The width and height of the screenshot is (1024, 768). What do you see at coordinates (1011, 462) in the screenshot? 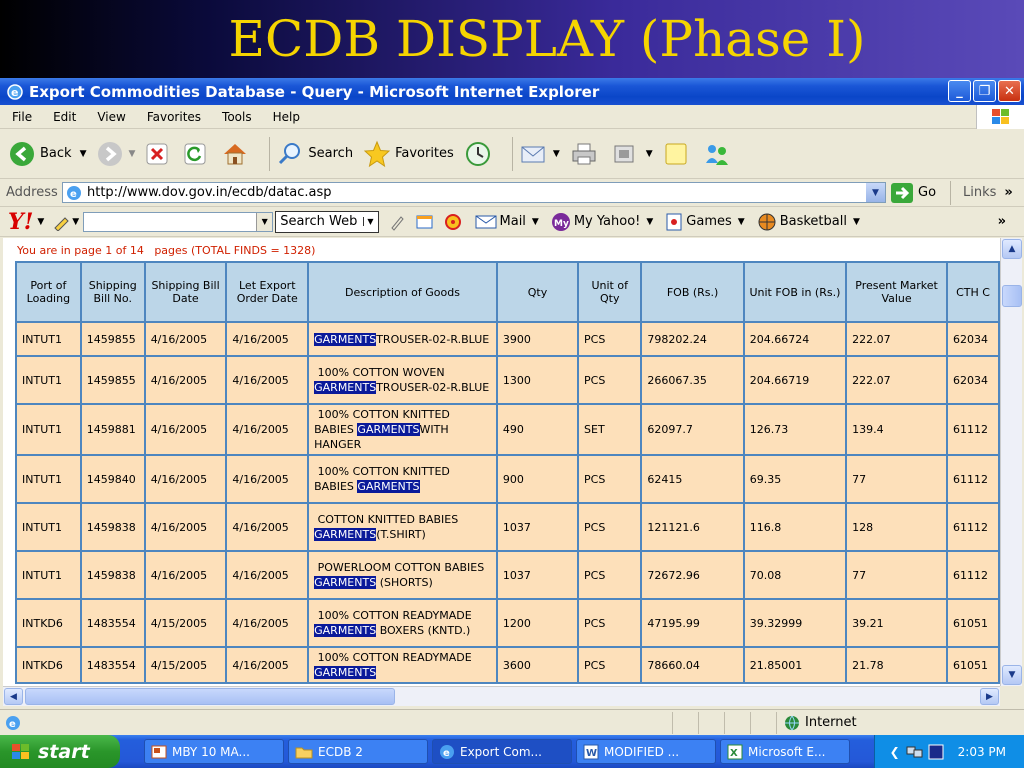
I see `vertical-scrollbar: ▲ ▼` at bounding box center [1011, 462].